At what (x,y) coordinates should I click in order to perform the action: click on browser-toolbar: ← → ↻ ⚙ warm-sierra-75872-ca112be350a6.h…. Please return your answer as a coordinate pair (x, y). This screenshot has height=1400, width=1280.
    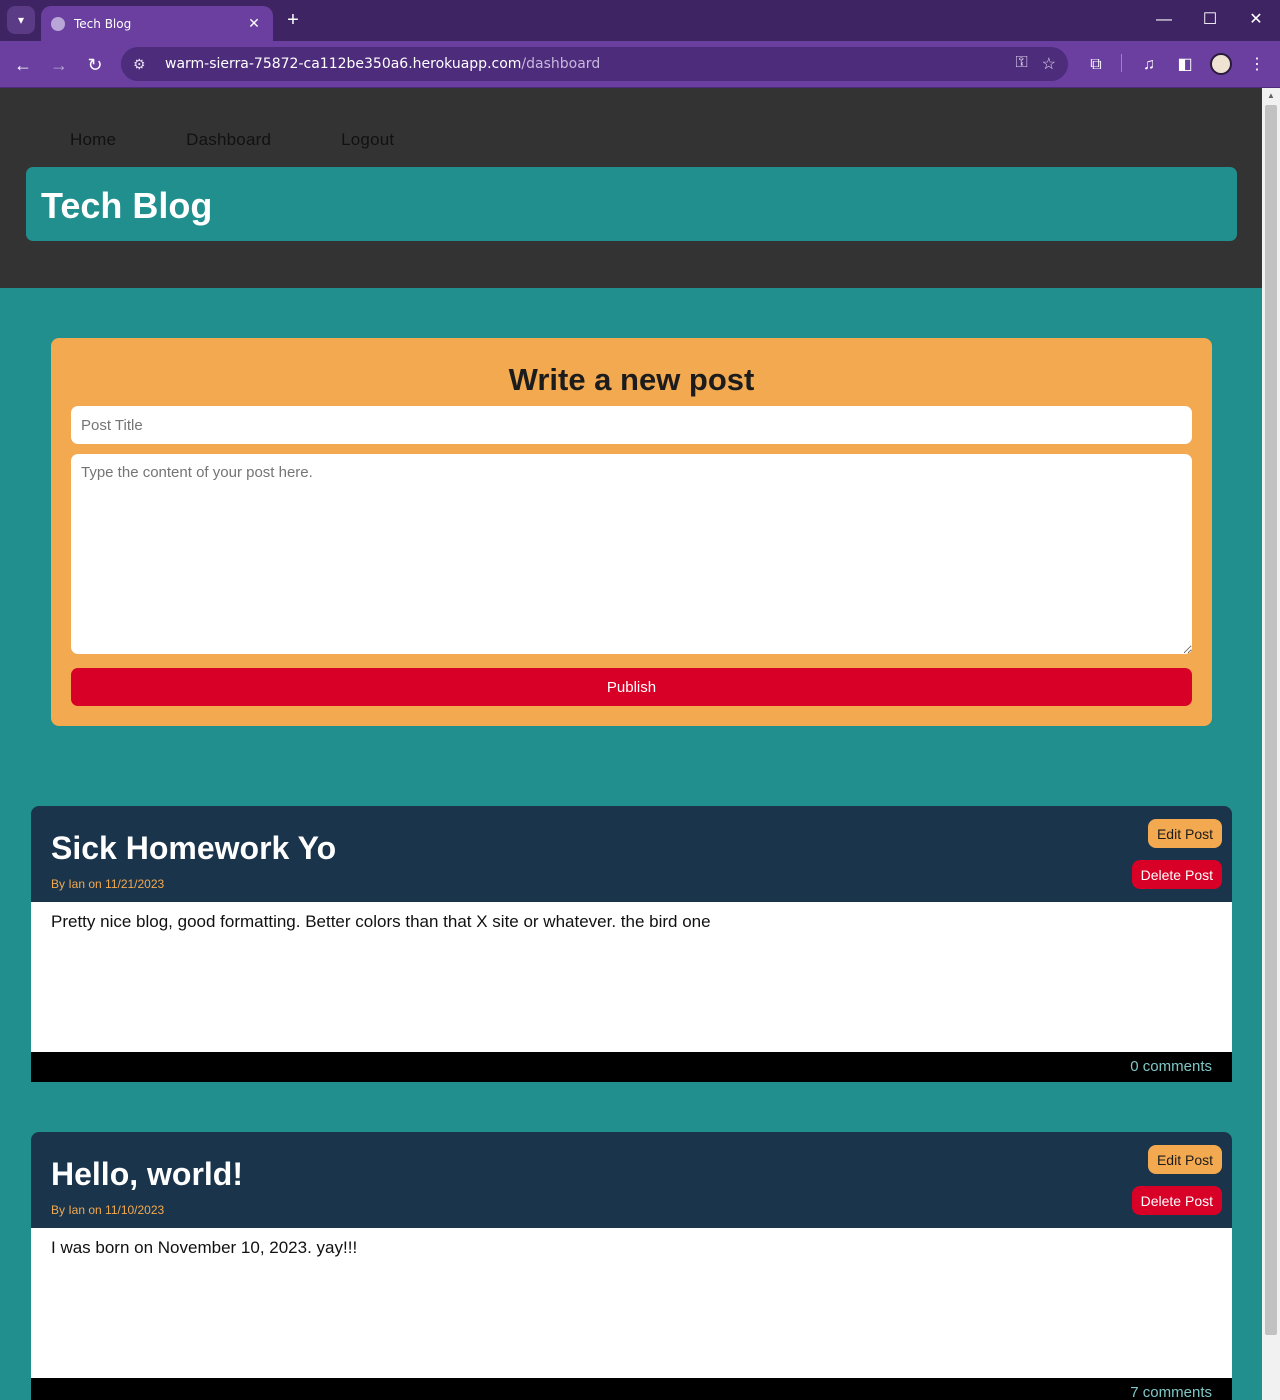
    Looking at the image, I should click on (640, 64).